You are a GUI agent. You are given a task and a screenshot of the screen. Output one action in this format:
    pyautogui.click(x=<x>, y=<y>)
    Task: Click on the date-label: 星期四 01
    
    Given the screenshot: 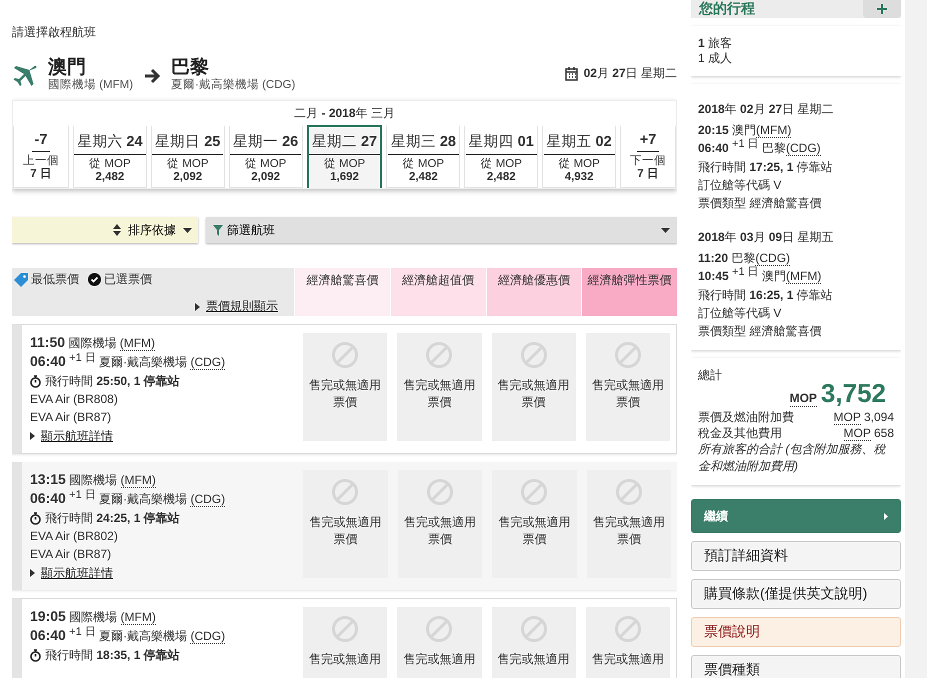 What is the action you would take?
    pyautogui.click(x=501, y=142)
    